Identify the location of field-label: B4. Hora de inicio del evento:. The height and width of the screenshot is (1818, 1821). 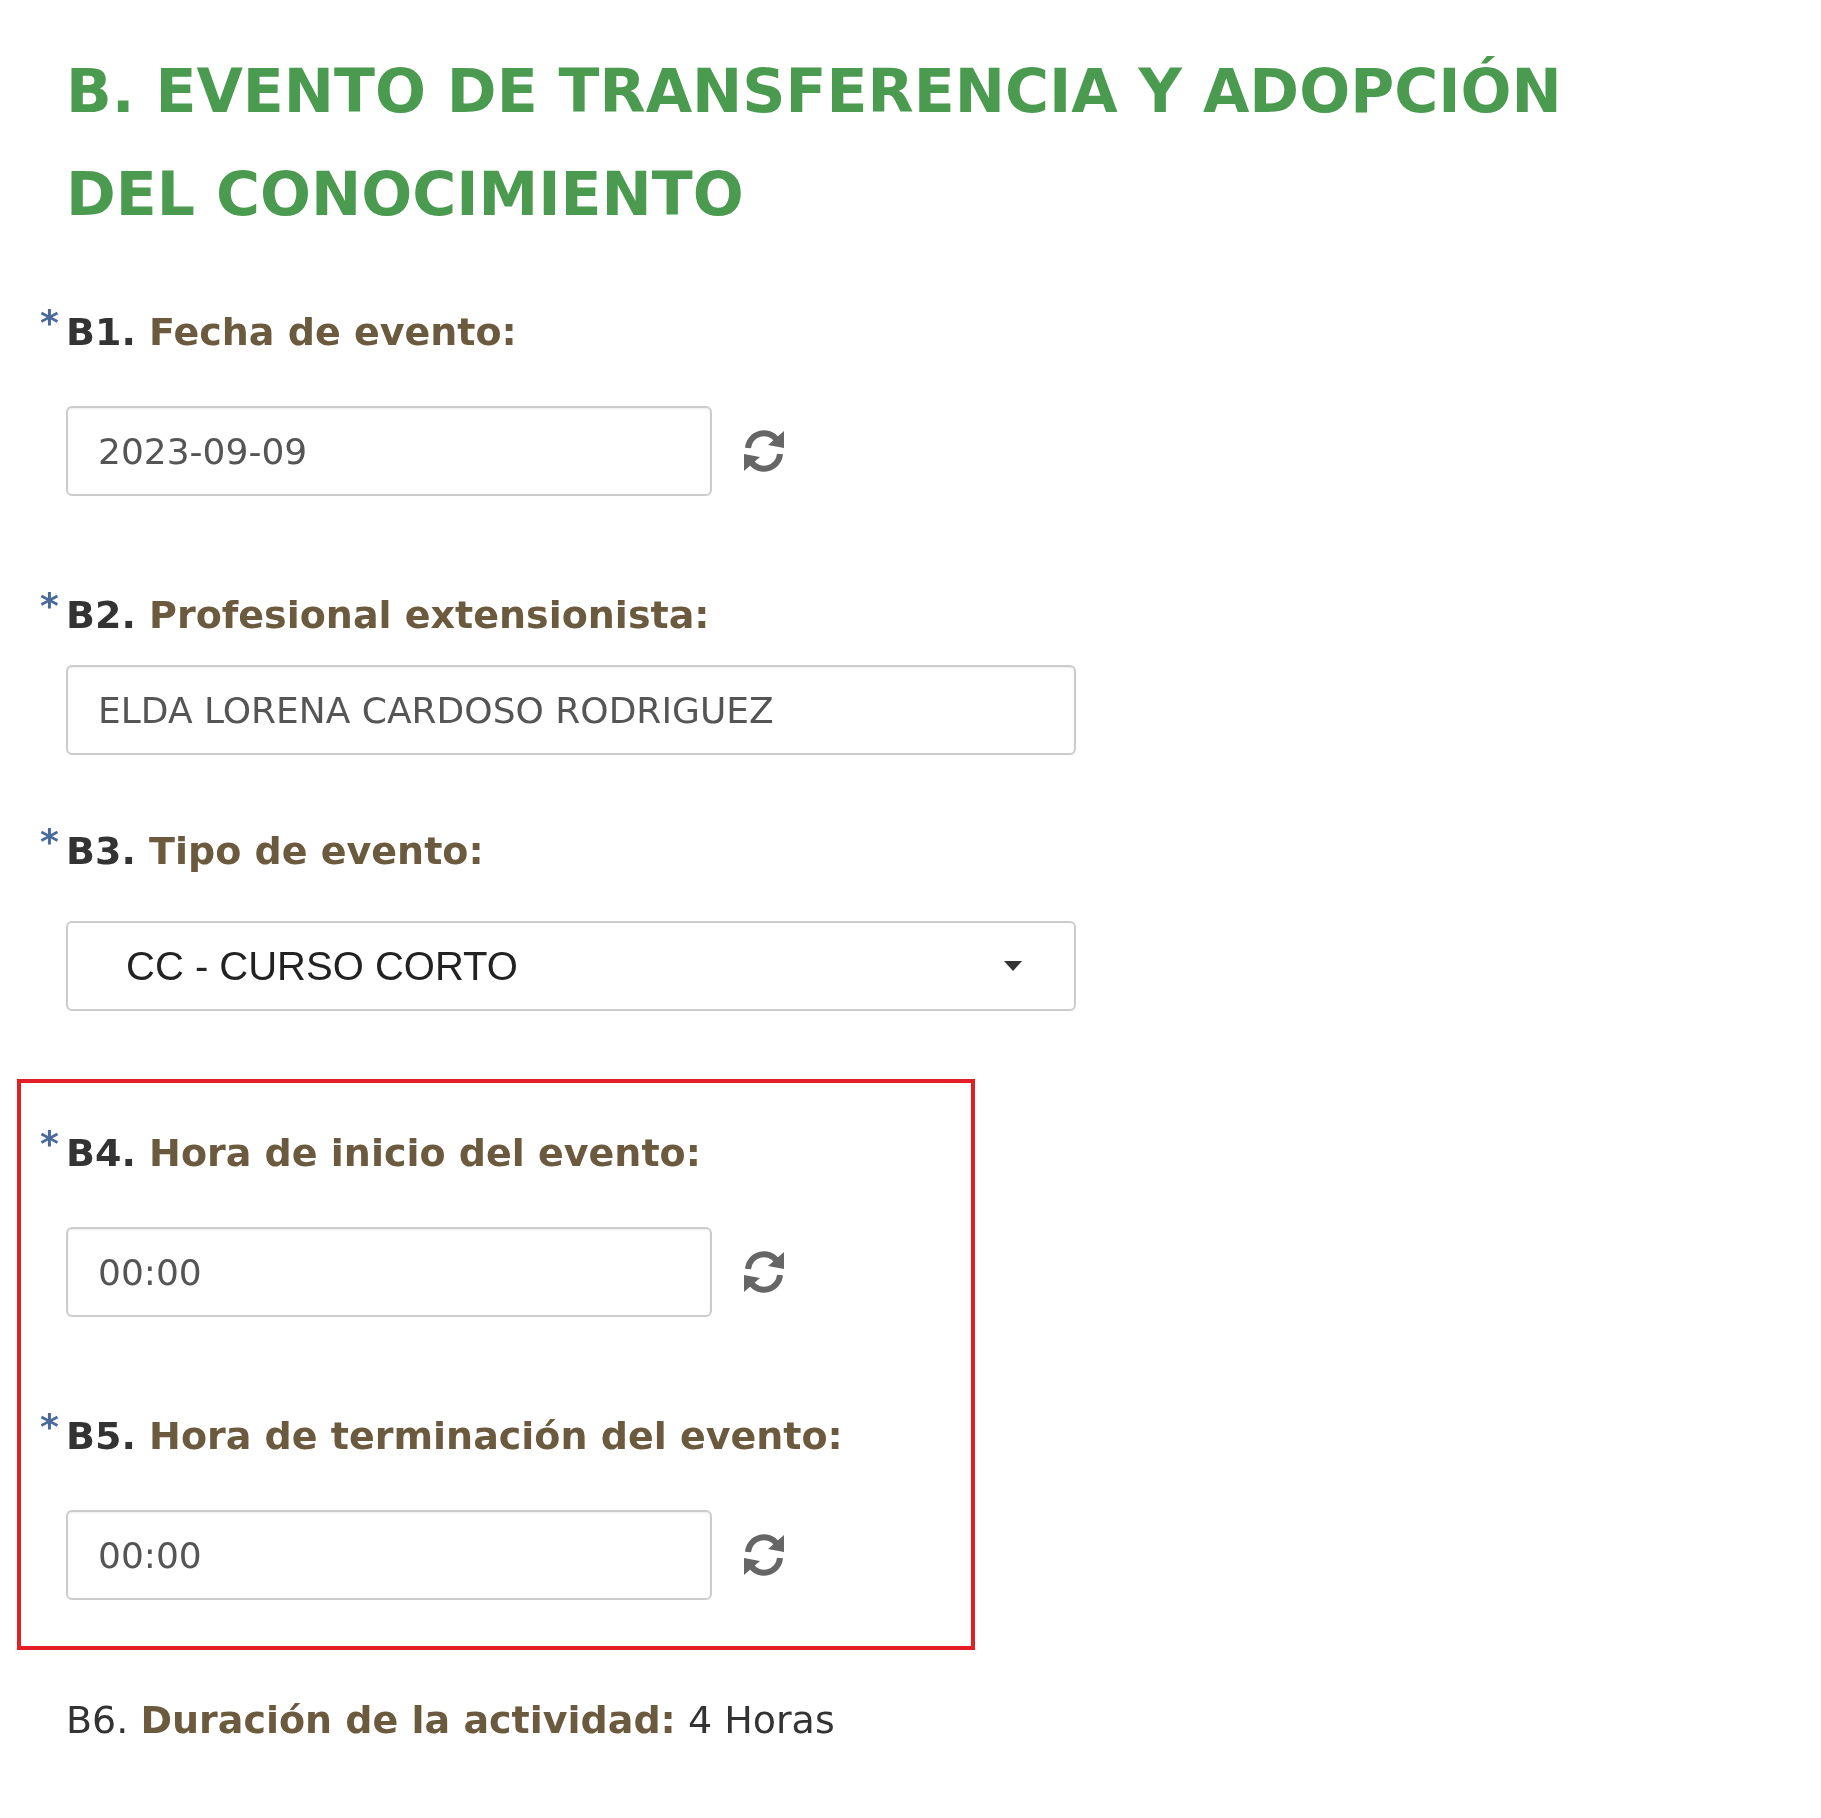
(383, 1153).